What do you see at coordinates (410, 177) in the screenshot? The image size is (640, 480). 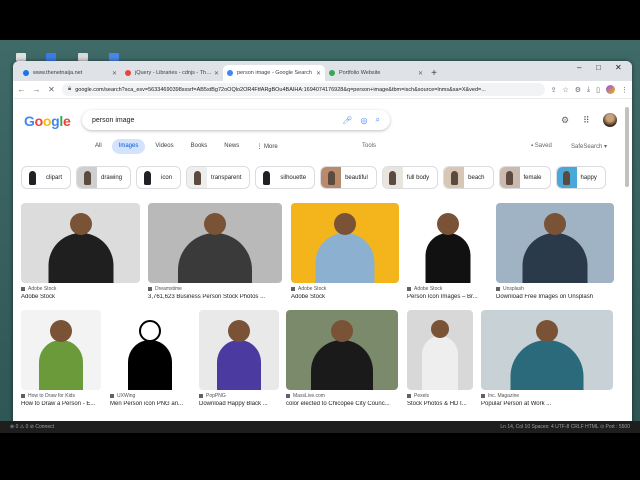 I see `chip-full-body: full body` at bounding box center [410, 177].